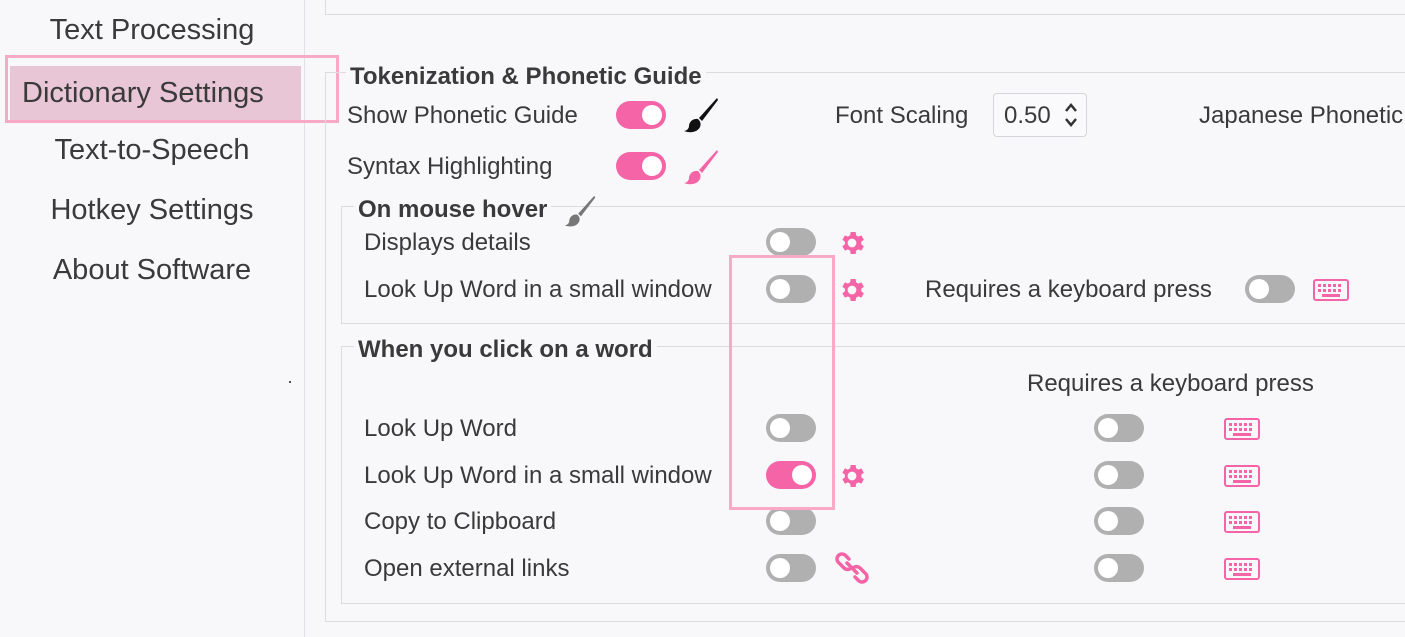 The width and height of the screenshot is (1405, 637). Describe the element at coordinates (1071, 115) in the screenshot. I see `spin-arrows-icon` at that location.